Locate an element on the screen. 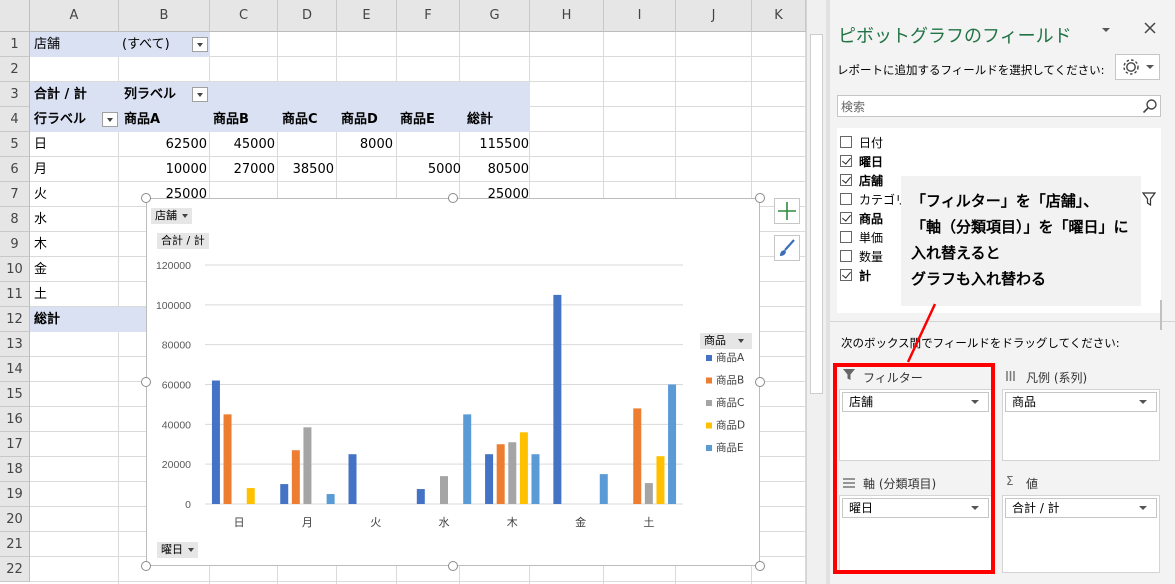 The height and width of the screenshot is (584, 1175). filter-dropdown-button is located at coordinates (200, 44).